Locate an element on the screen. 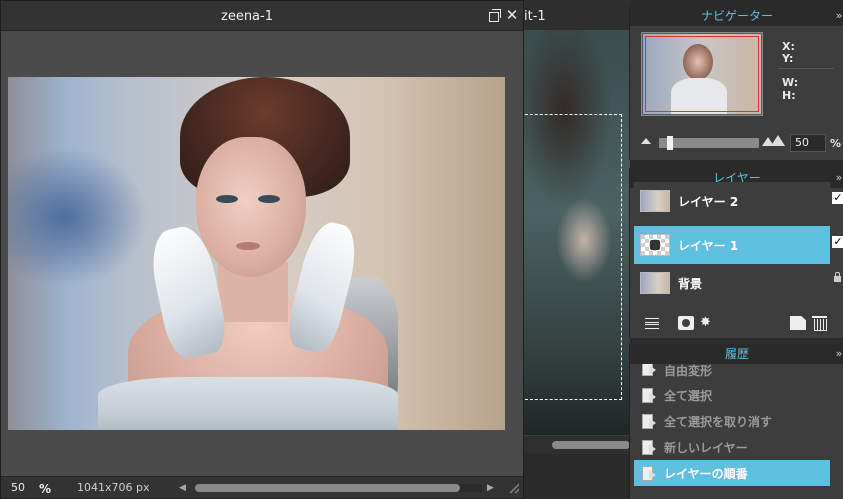  history-label: 全て選択 is located at coordinates (688, 396).